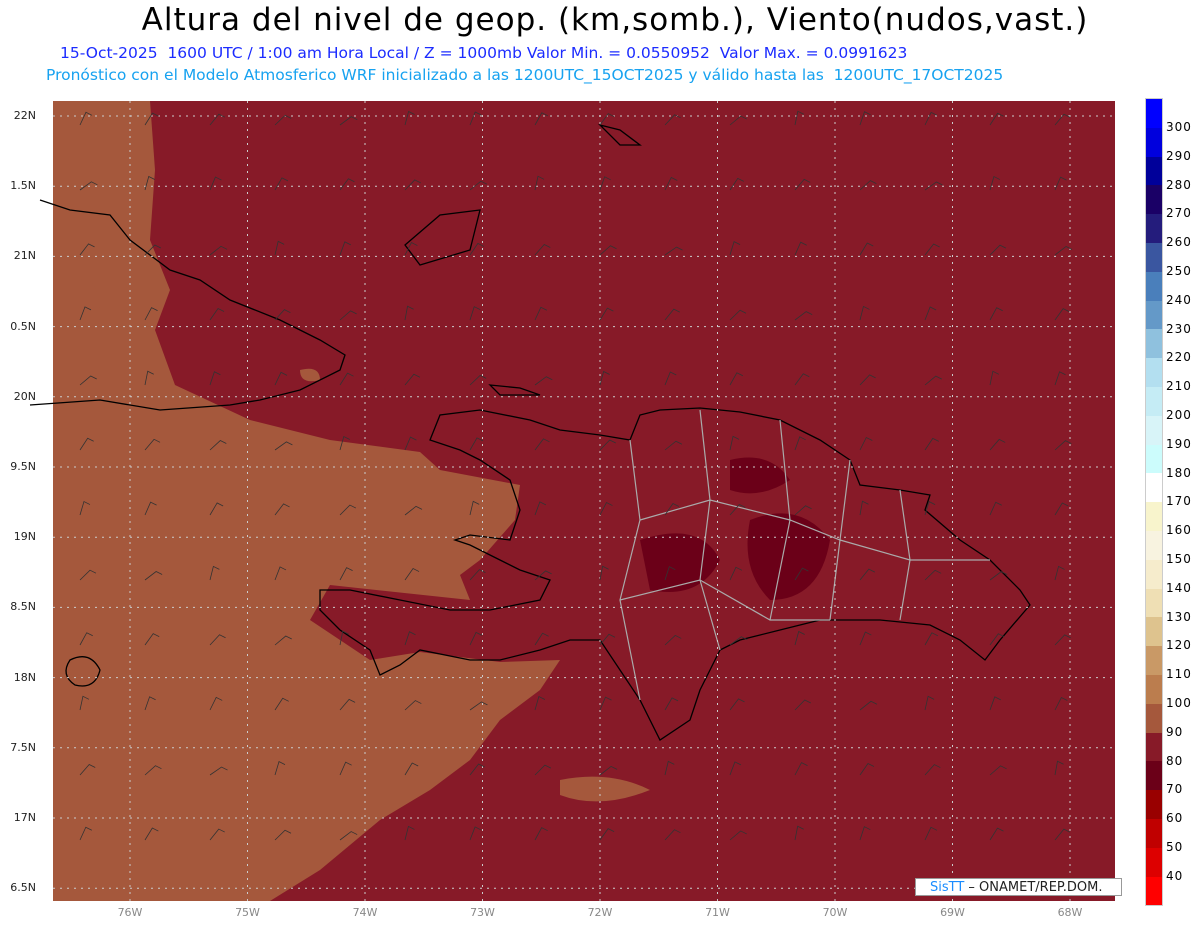 The image size is (1200, 927). Describe the element at coordinates (1175, 818) in the screenshot. I see `colorbar-label: 60` at that location.